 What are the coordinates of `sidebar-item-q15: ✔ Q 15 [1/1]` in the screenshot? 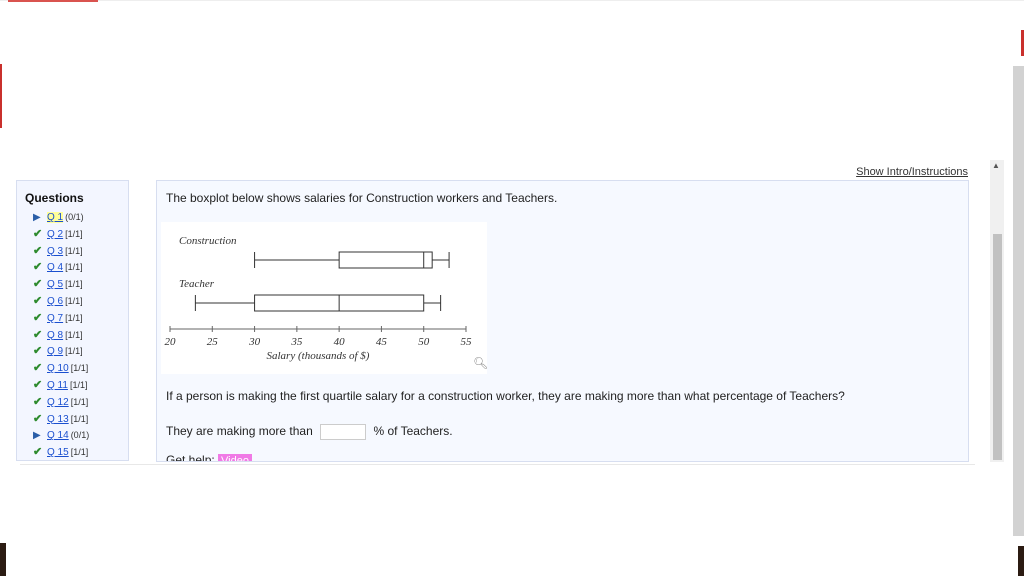 It's located at (80, 452).